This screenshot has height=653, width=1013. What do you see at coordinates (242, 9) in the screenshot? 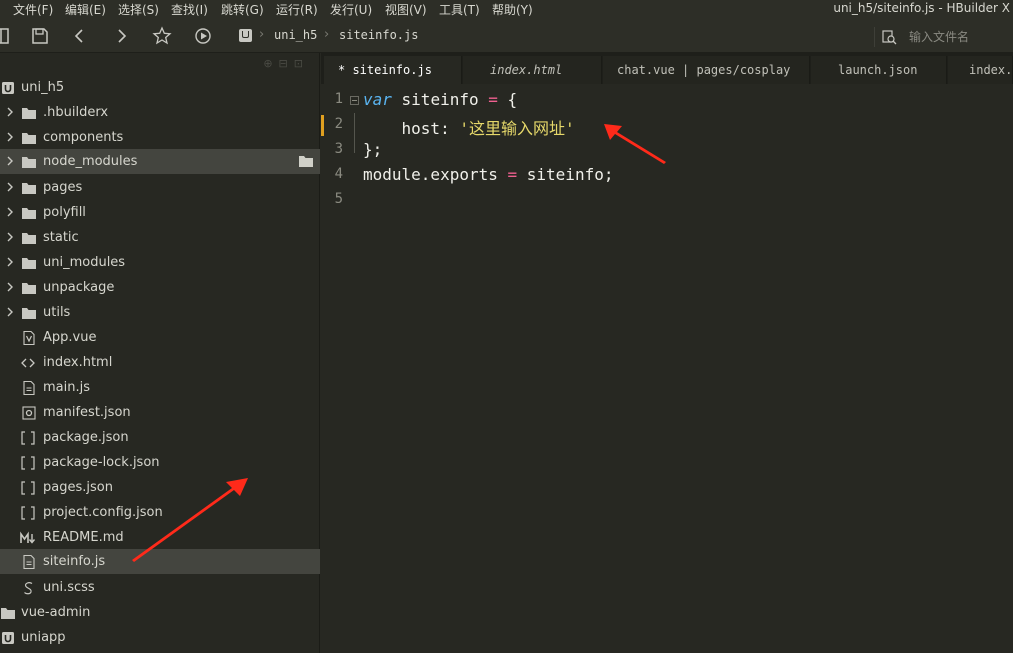
I see `menu-goto: 跳转(G)` at bounding box center [242, 9].